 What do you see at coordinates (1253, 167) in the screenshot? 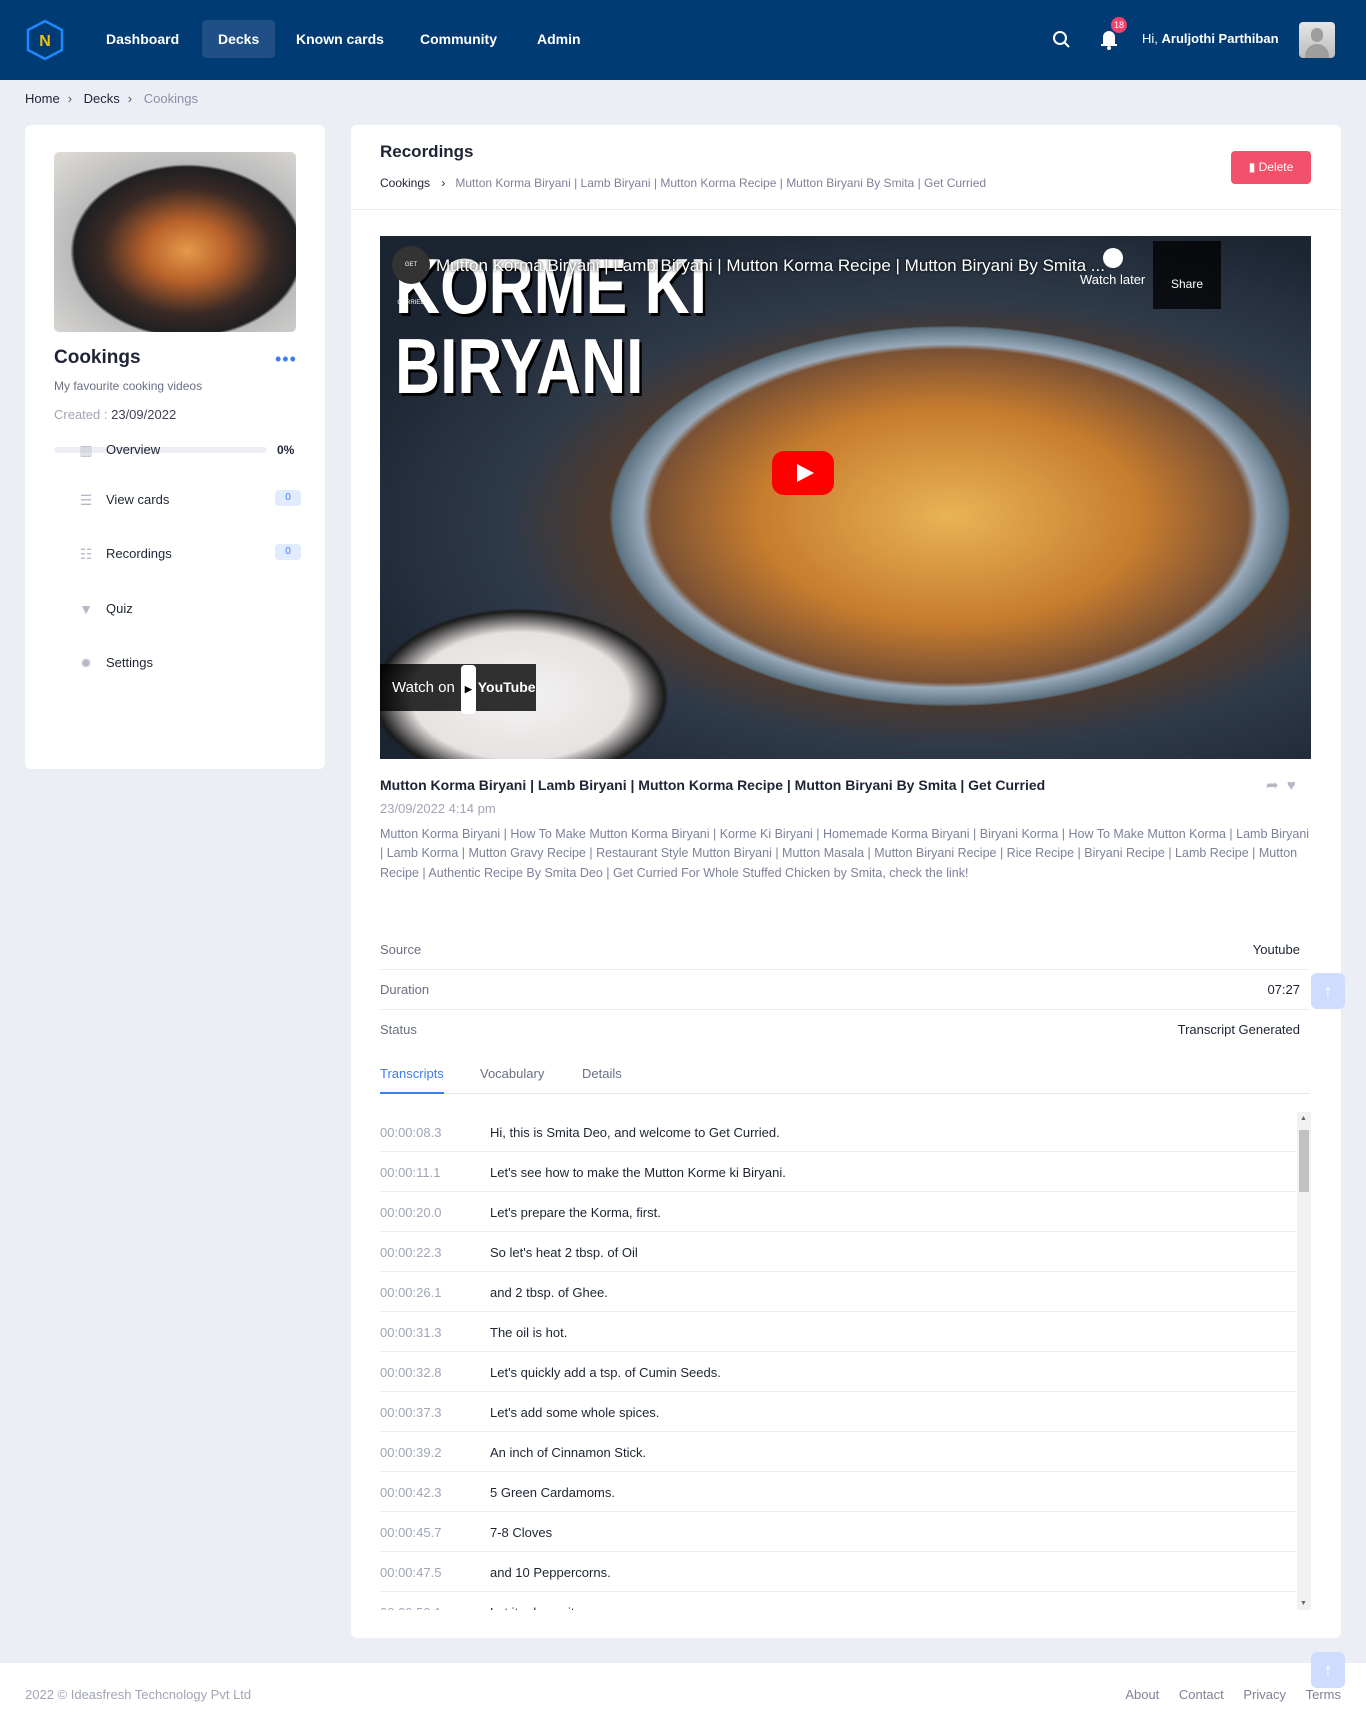
I see `trash-icon: ▮` at bounding box center [1253, 167].